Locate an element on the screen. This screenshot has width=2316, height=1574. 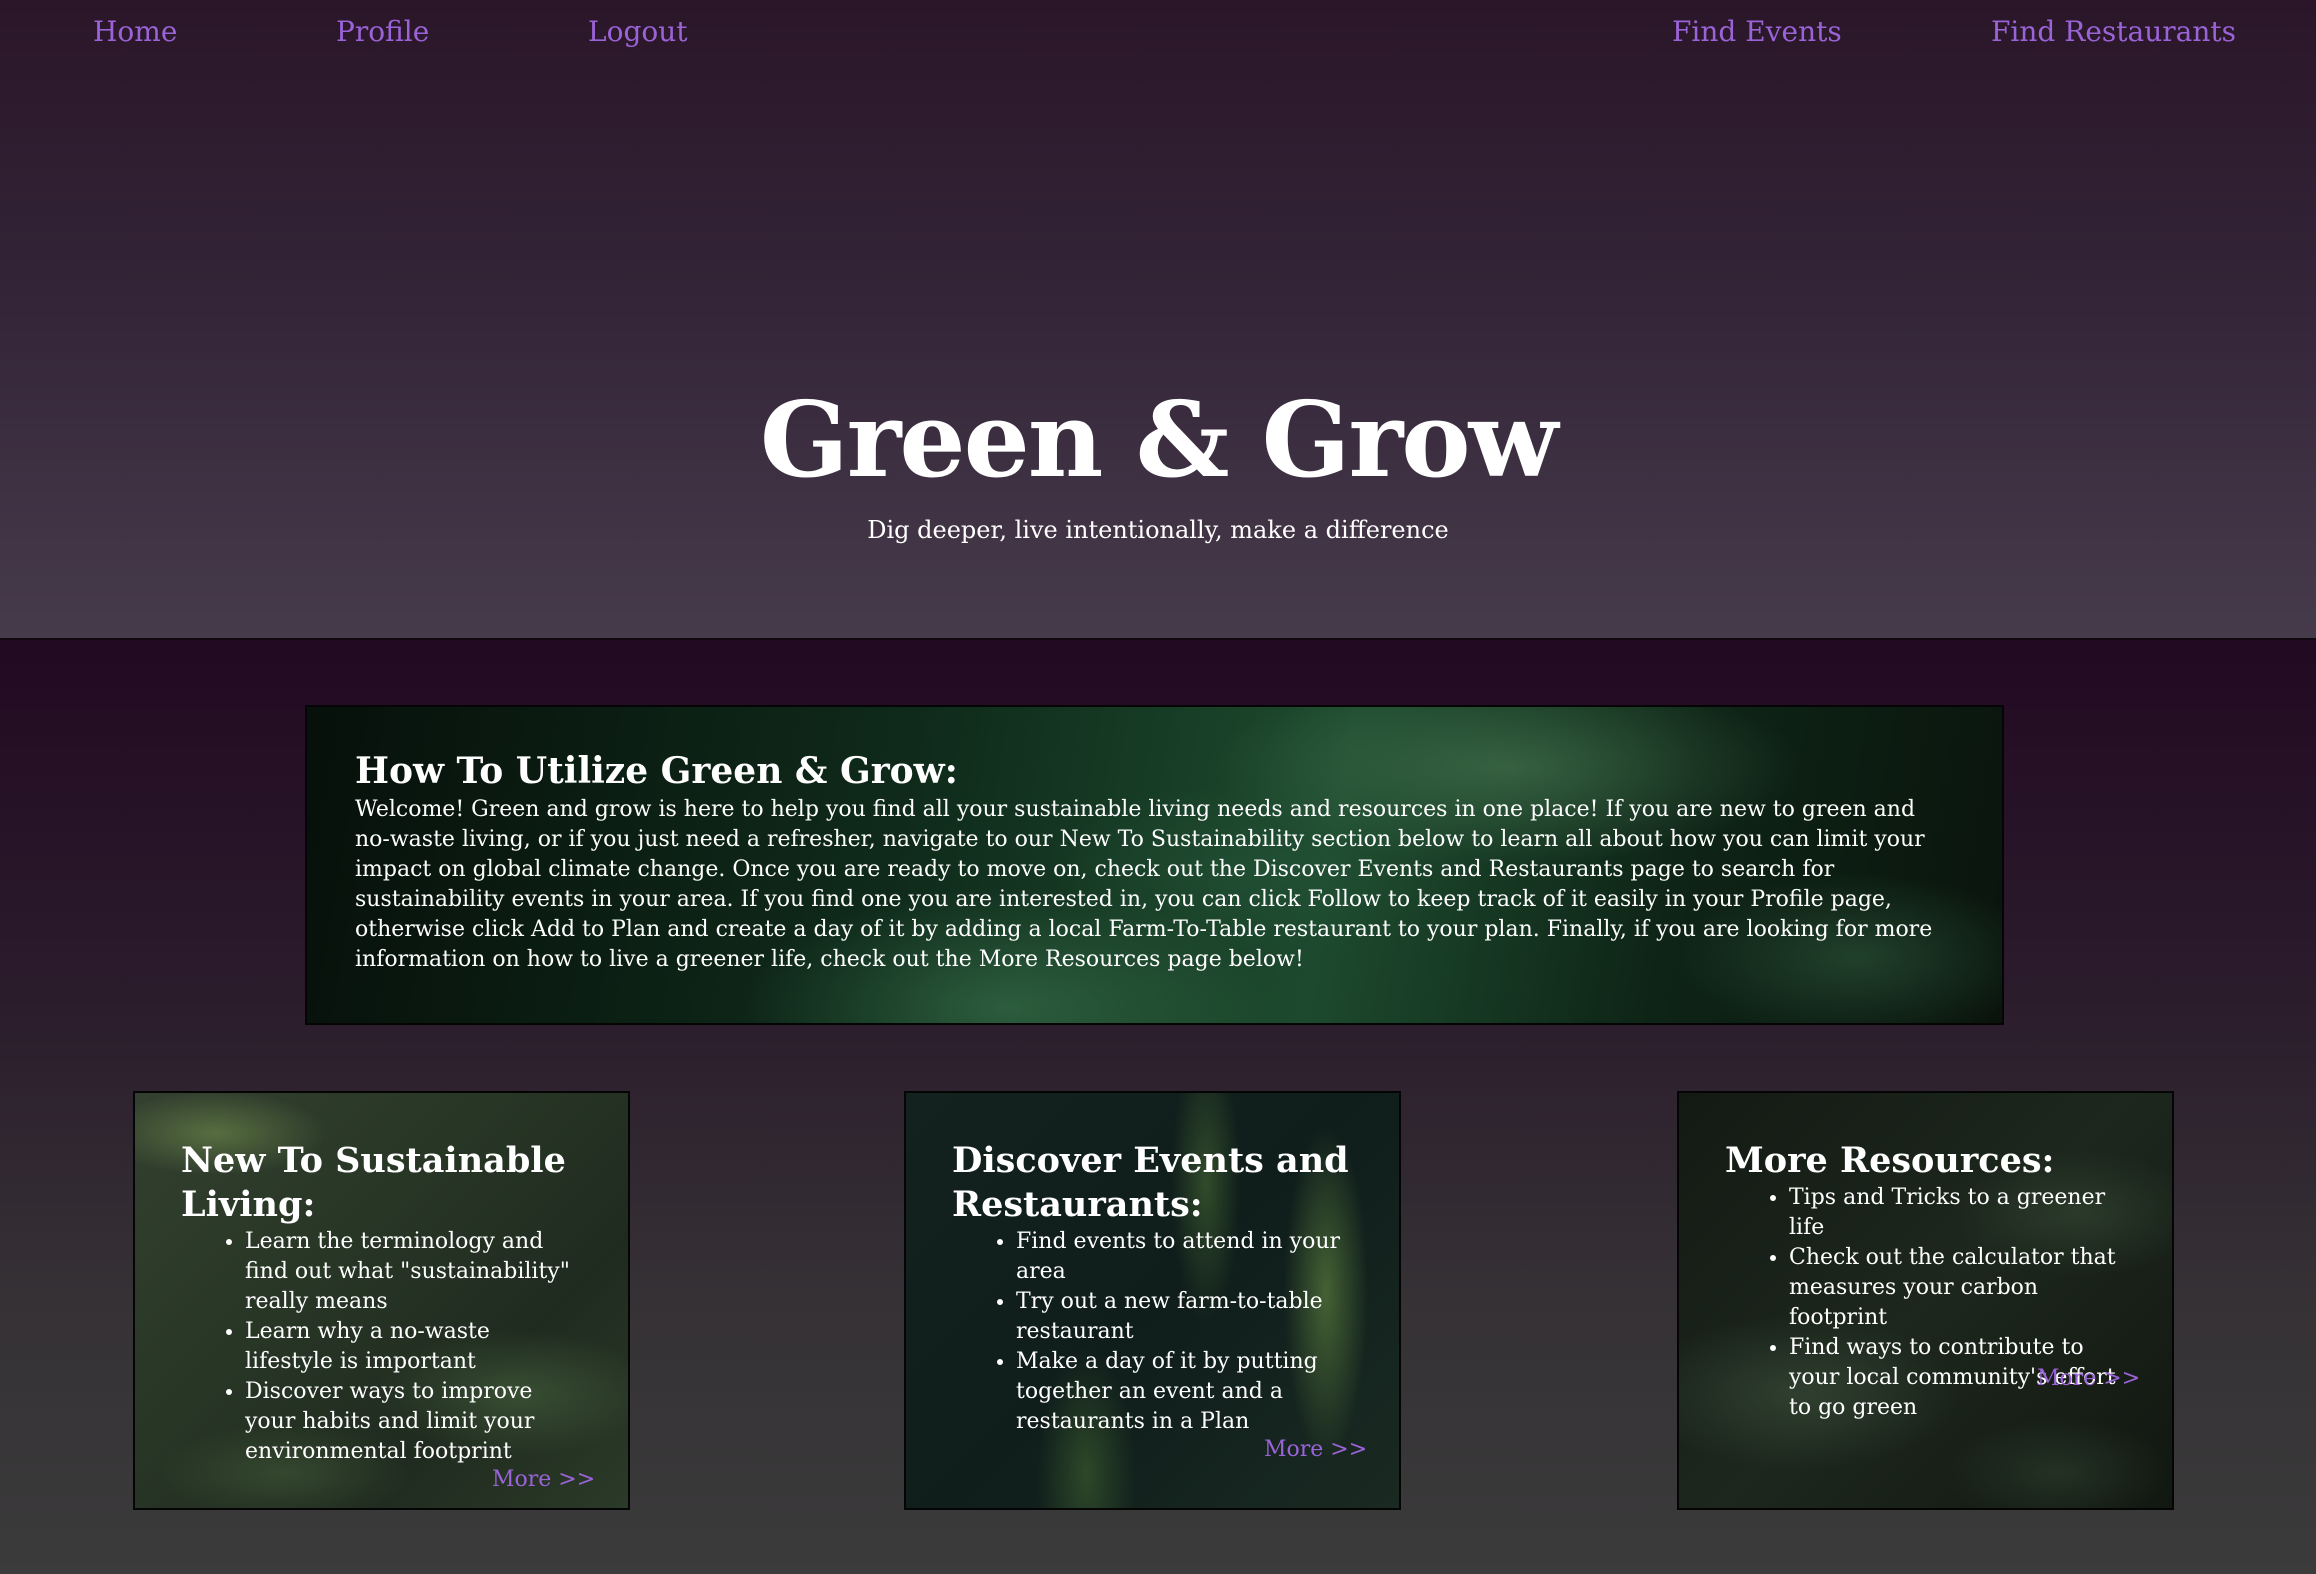
nav-find-restaurants-link: Find Restaurants is located at coordinates (2113, 32).